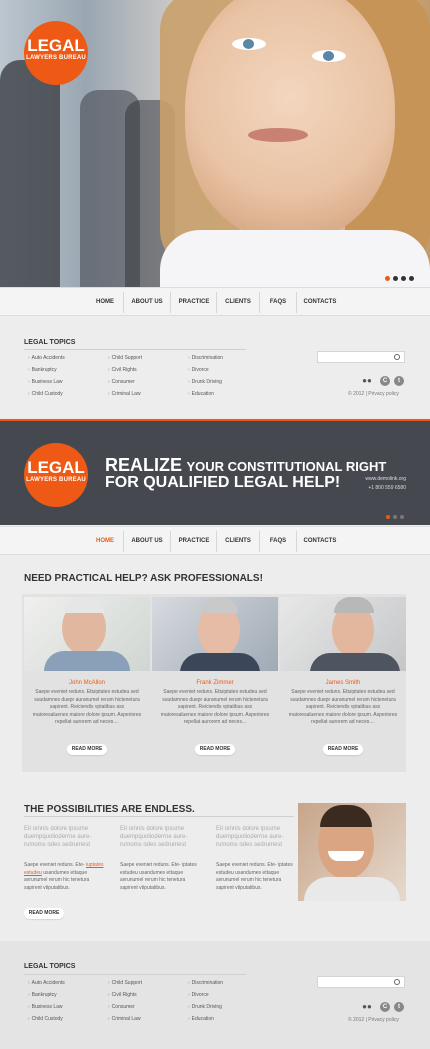  What do you see at coordinates (343, 634) in the screenshot?
I see `photo-james-smith` at bounding box center [343, 634].